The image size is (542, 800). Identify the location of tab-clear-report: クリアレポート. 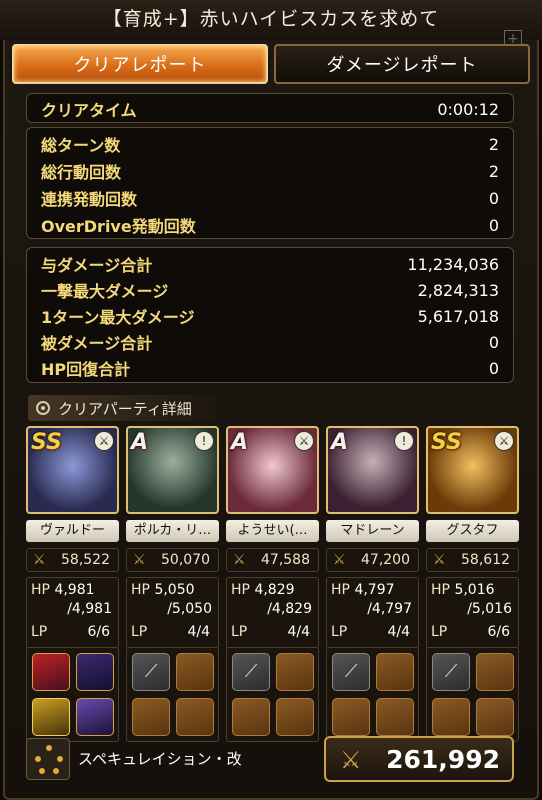
(140, 64).